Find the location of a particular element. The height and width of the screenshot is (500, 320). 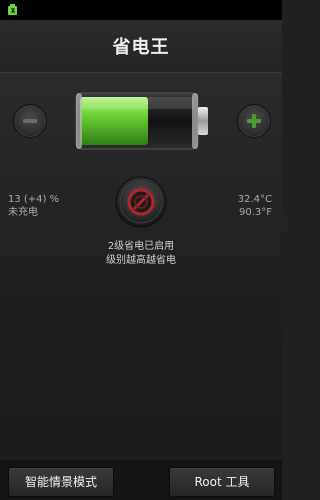

charge-status: 13 (+4) % 未充电 is located at coordinates (33, 206).